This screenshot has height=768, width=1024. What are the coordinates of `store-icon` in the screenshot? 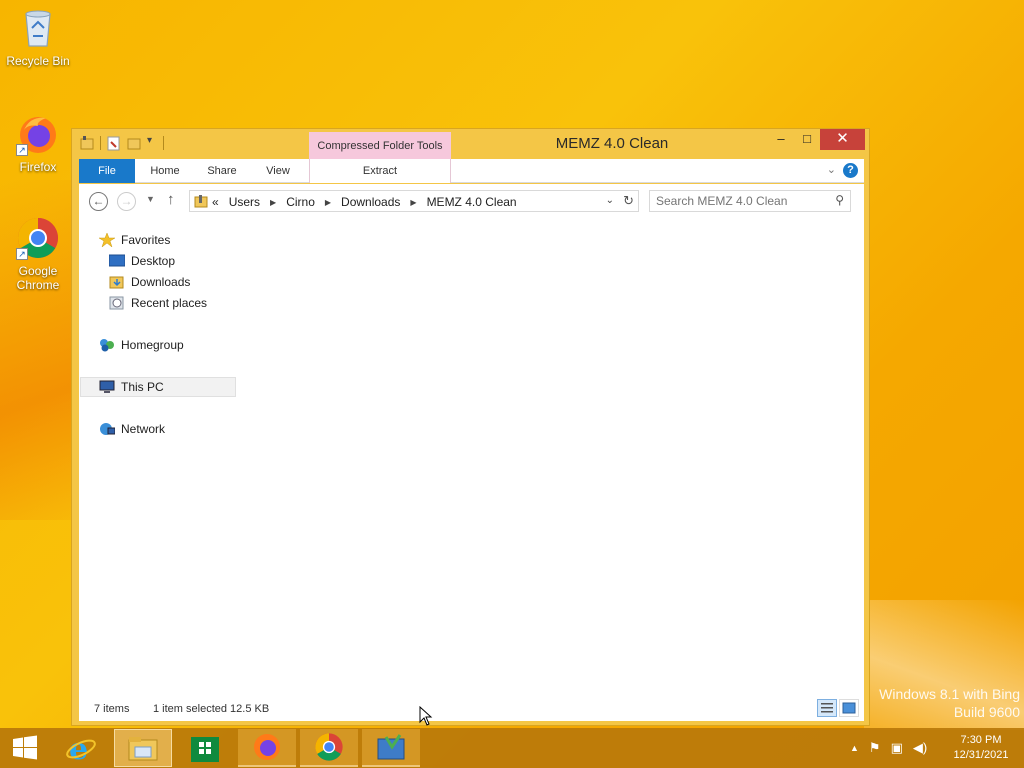 It's located at (205, 749).